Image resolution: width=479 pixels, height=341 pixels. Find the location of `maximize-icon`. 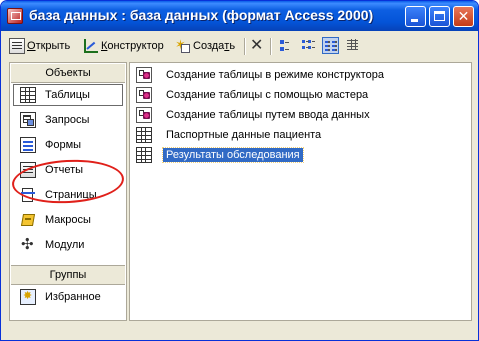

maximize-icon is located at coordinates (439, 16).